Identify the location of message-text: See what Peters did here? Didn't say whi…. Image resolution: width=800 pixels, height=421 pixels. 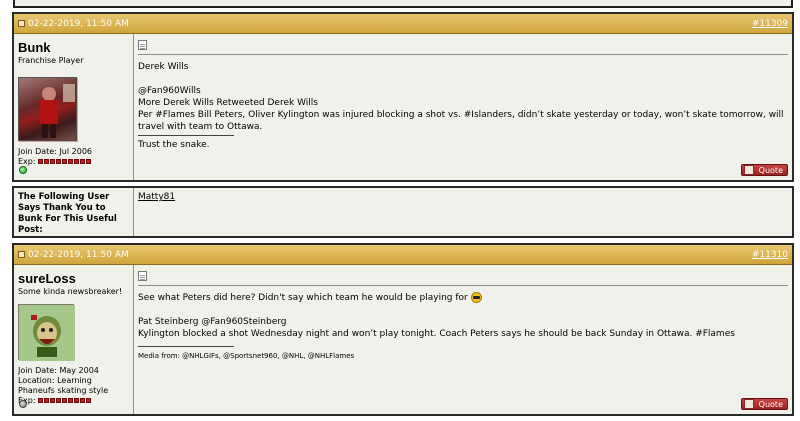
(303, 298).